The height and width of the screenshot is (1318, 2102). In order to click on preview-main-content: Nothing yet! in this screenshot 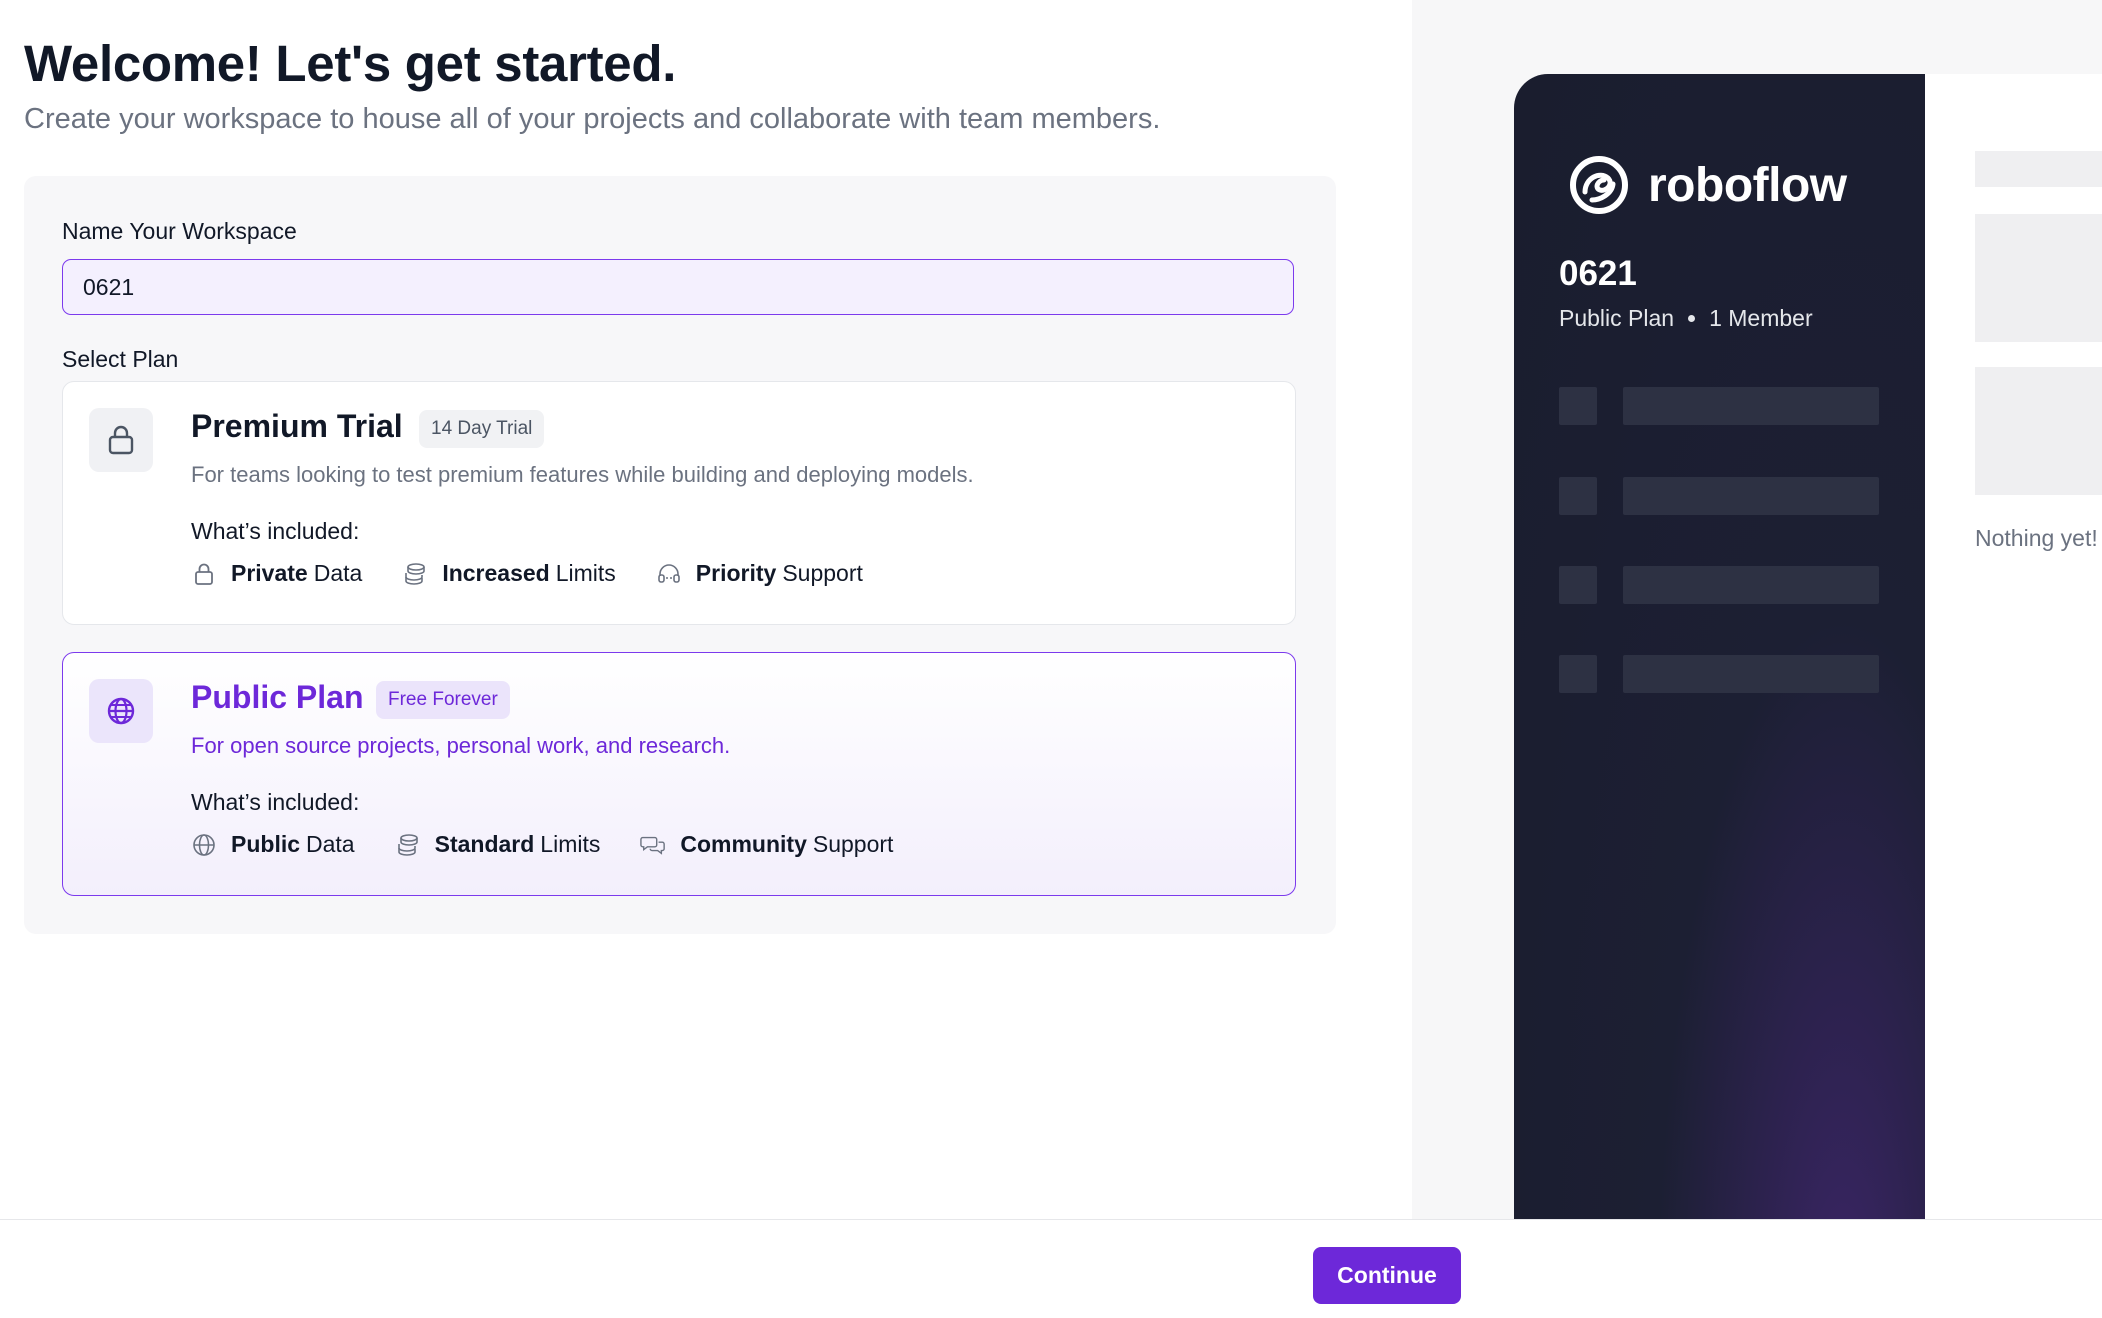, I will do `click(2013, 646)`.